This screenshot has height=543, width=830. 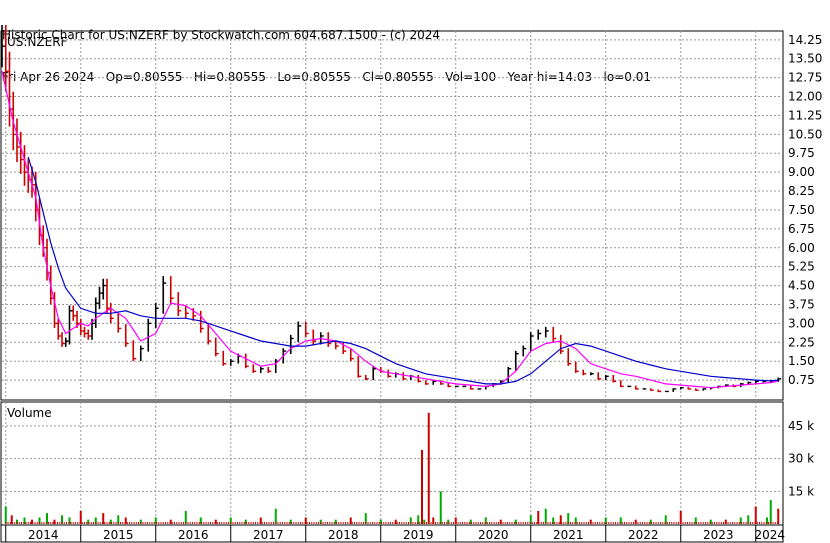 I want to click on price-tick-label: 2.25, so click(x=801, y=342).